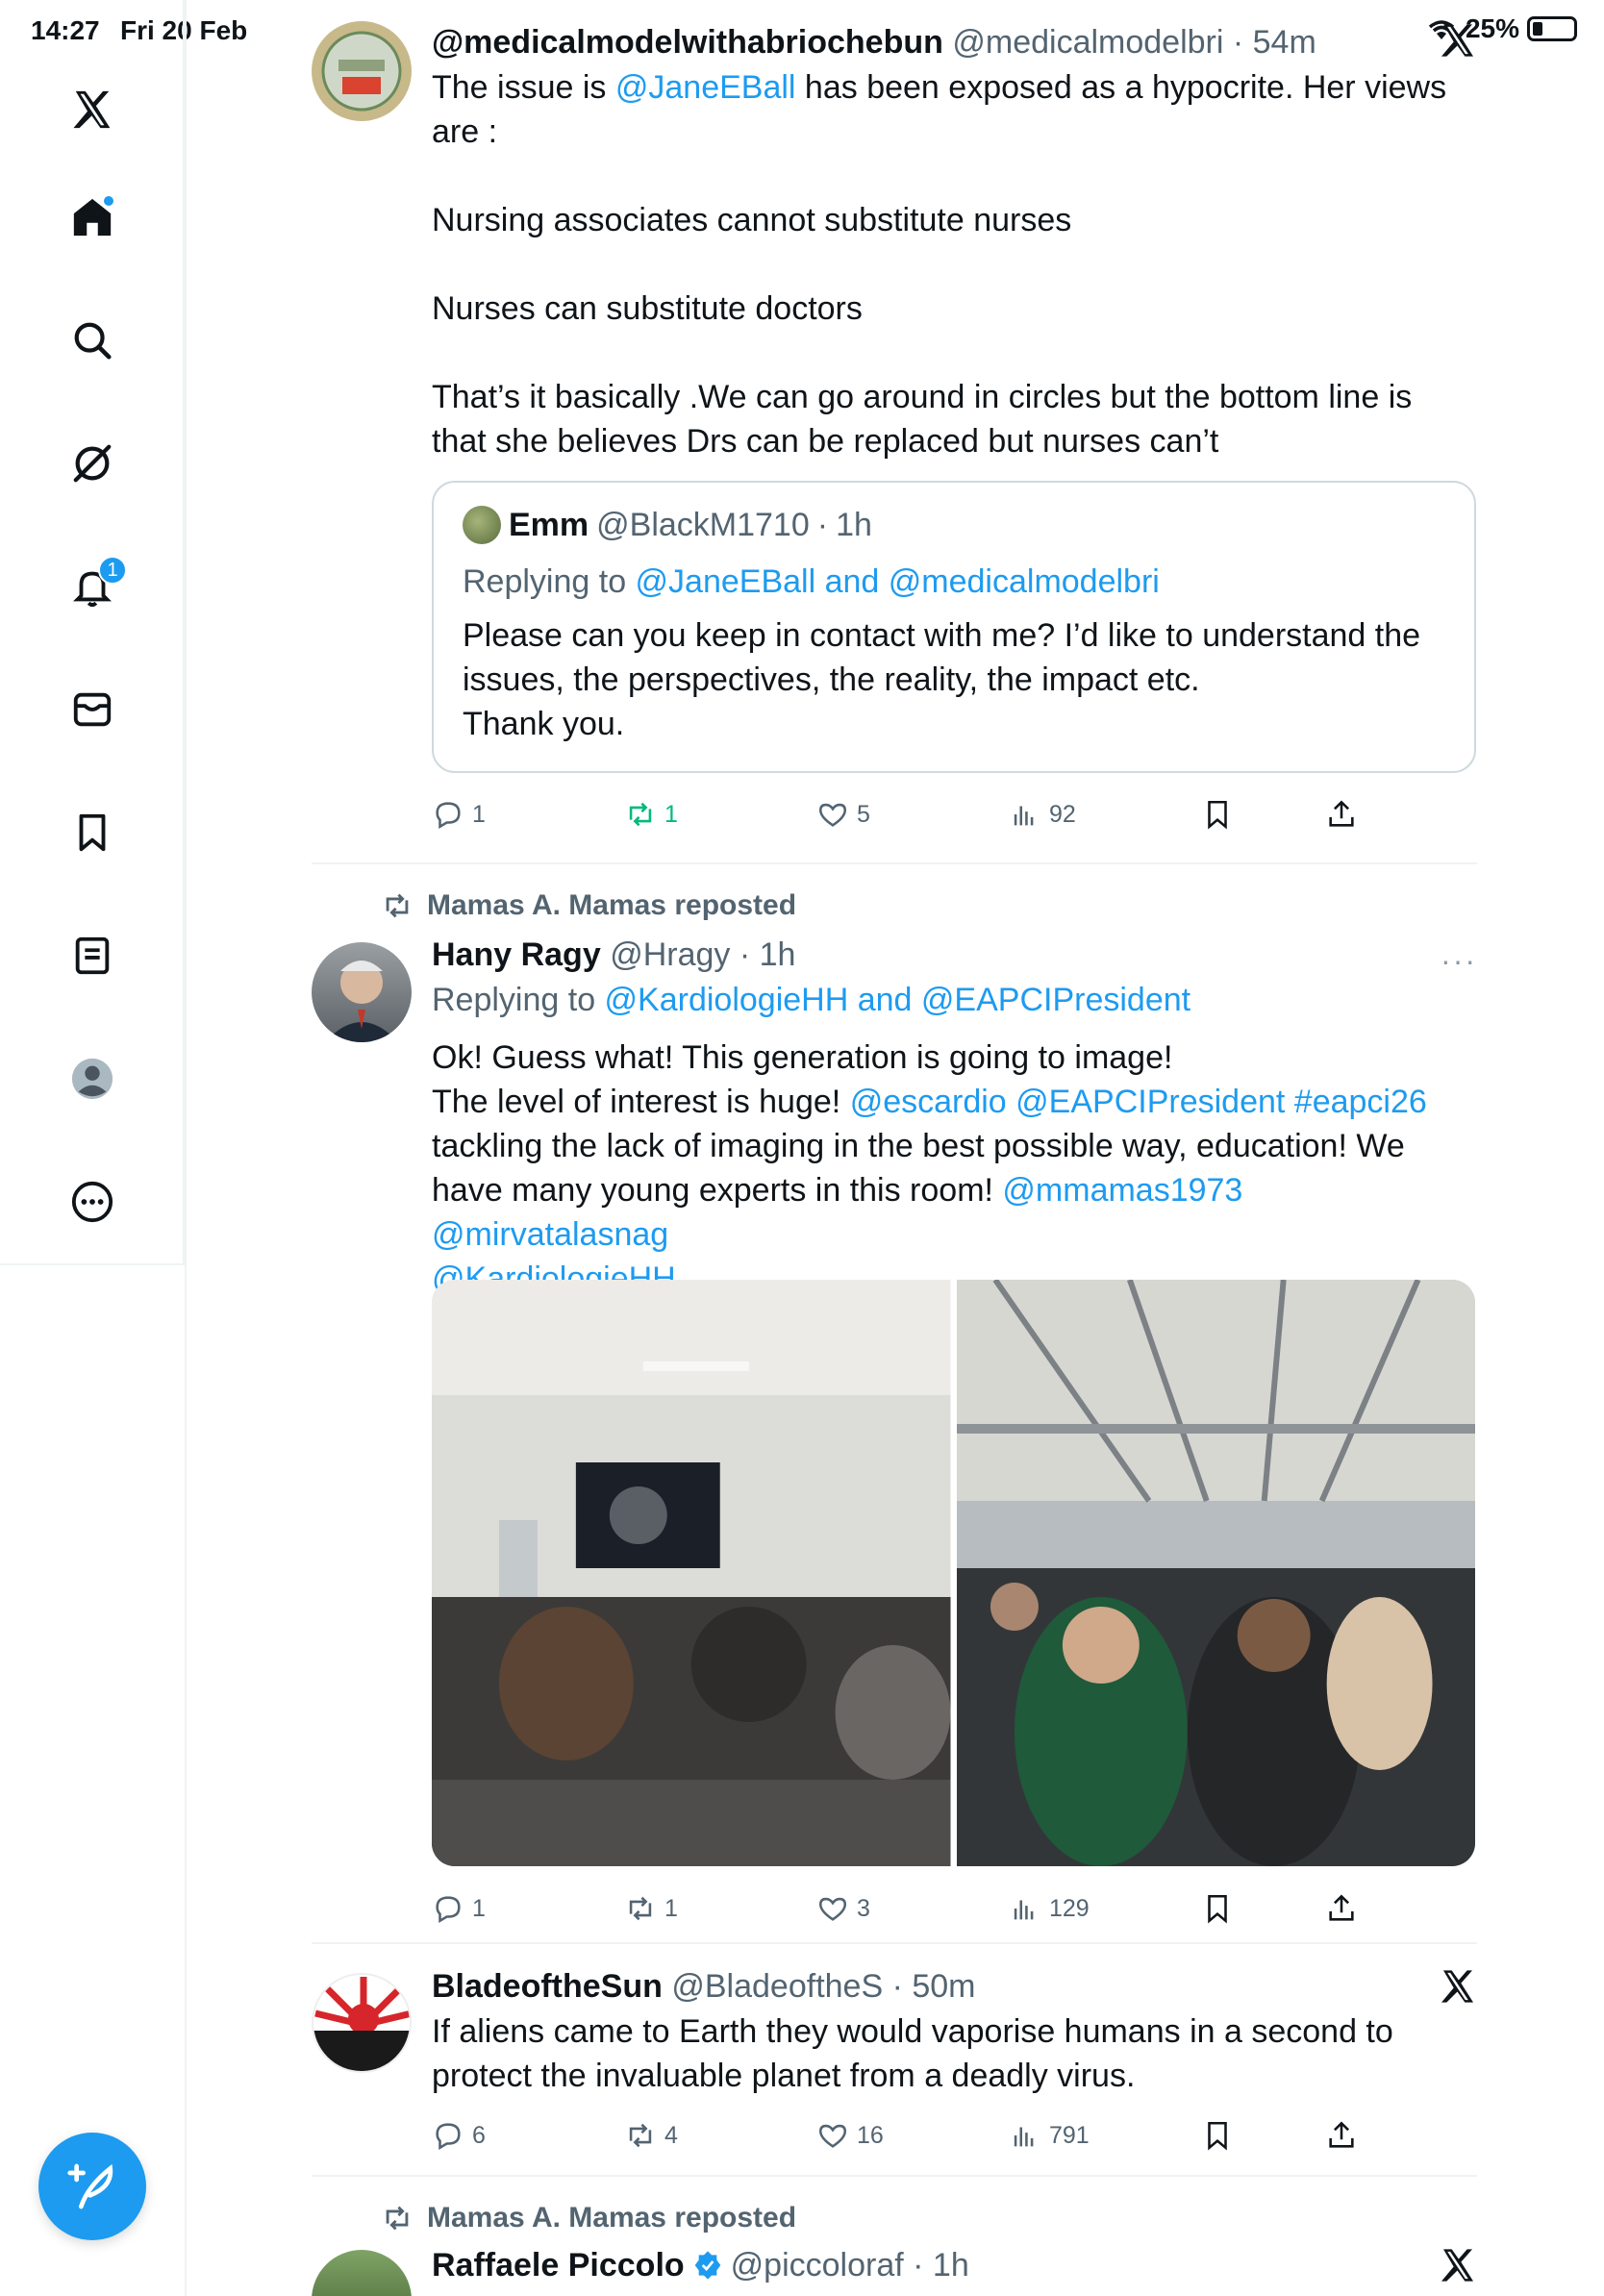 The height and width of the screenshot is (2296, 1604). What do you see at coordinates (1087, 42) in the screenshot?
I see `author-handle: @medicalmodelbri` at bounding box center [1087, 42].